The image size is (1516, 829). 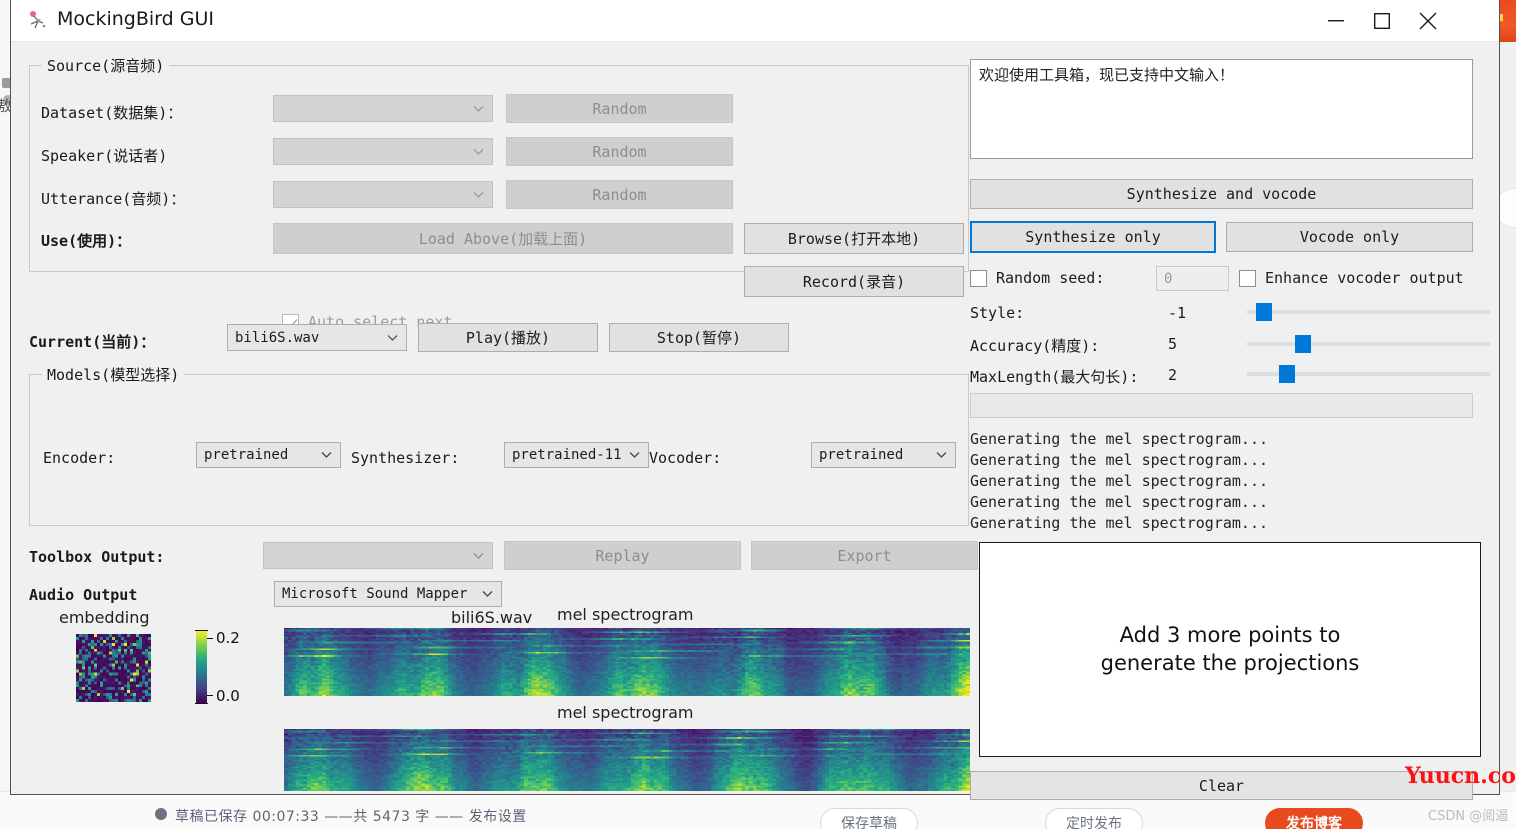 I want to click on random-seed-value: 0, so click(x=1168, y=278).